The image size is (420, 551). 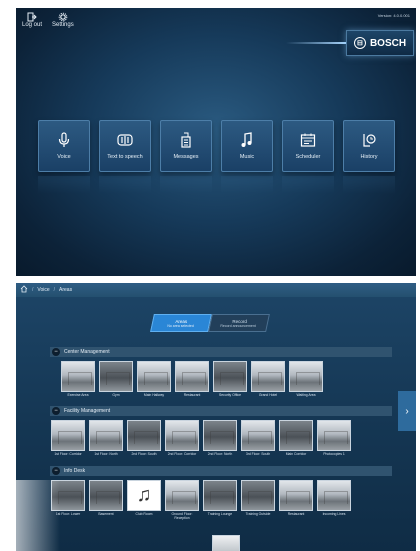 I want to click on area-tile: Exercise Area, so click(x=78, y=379).